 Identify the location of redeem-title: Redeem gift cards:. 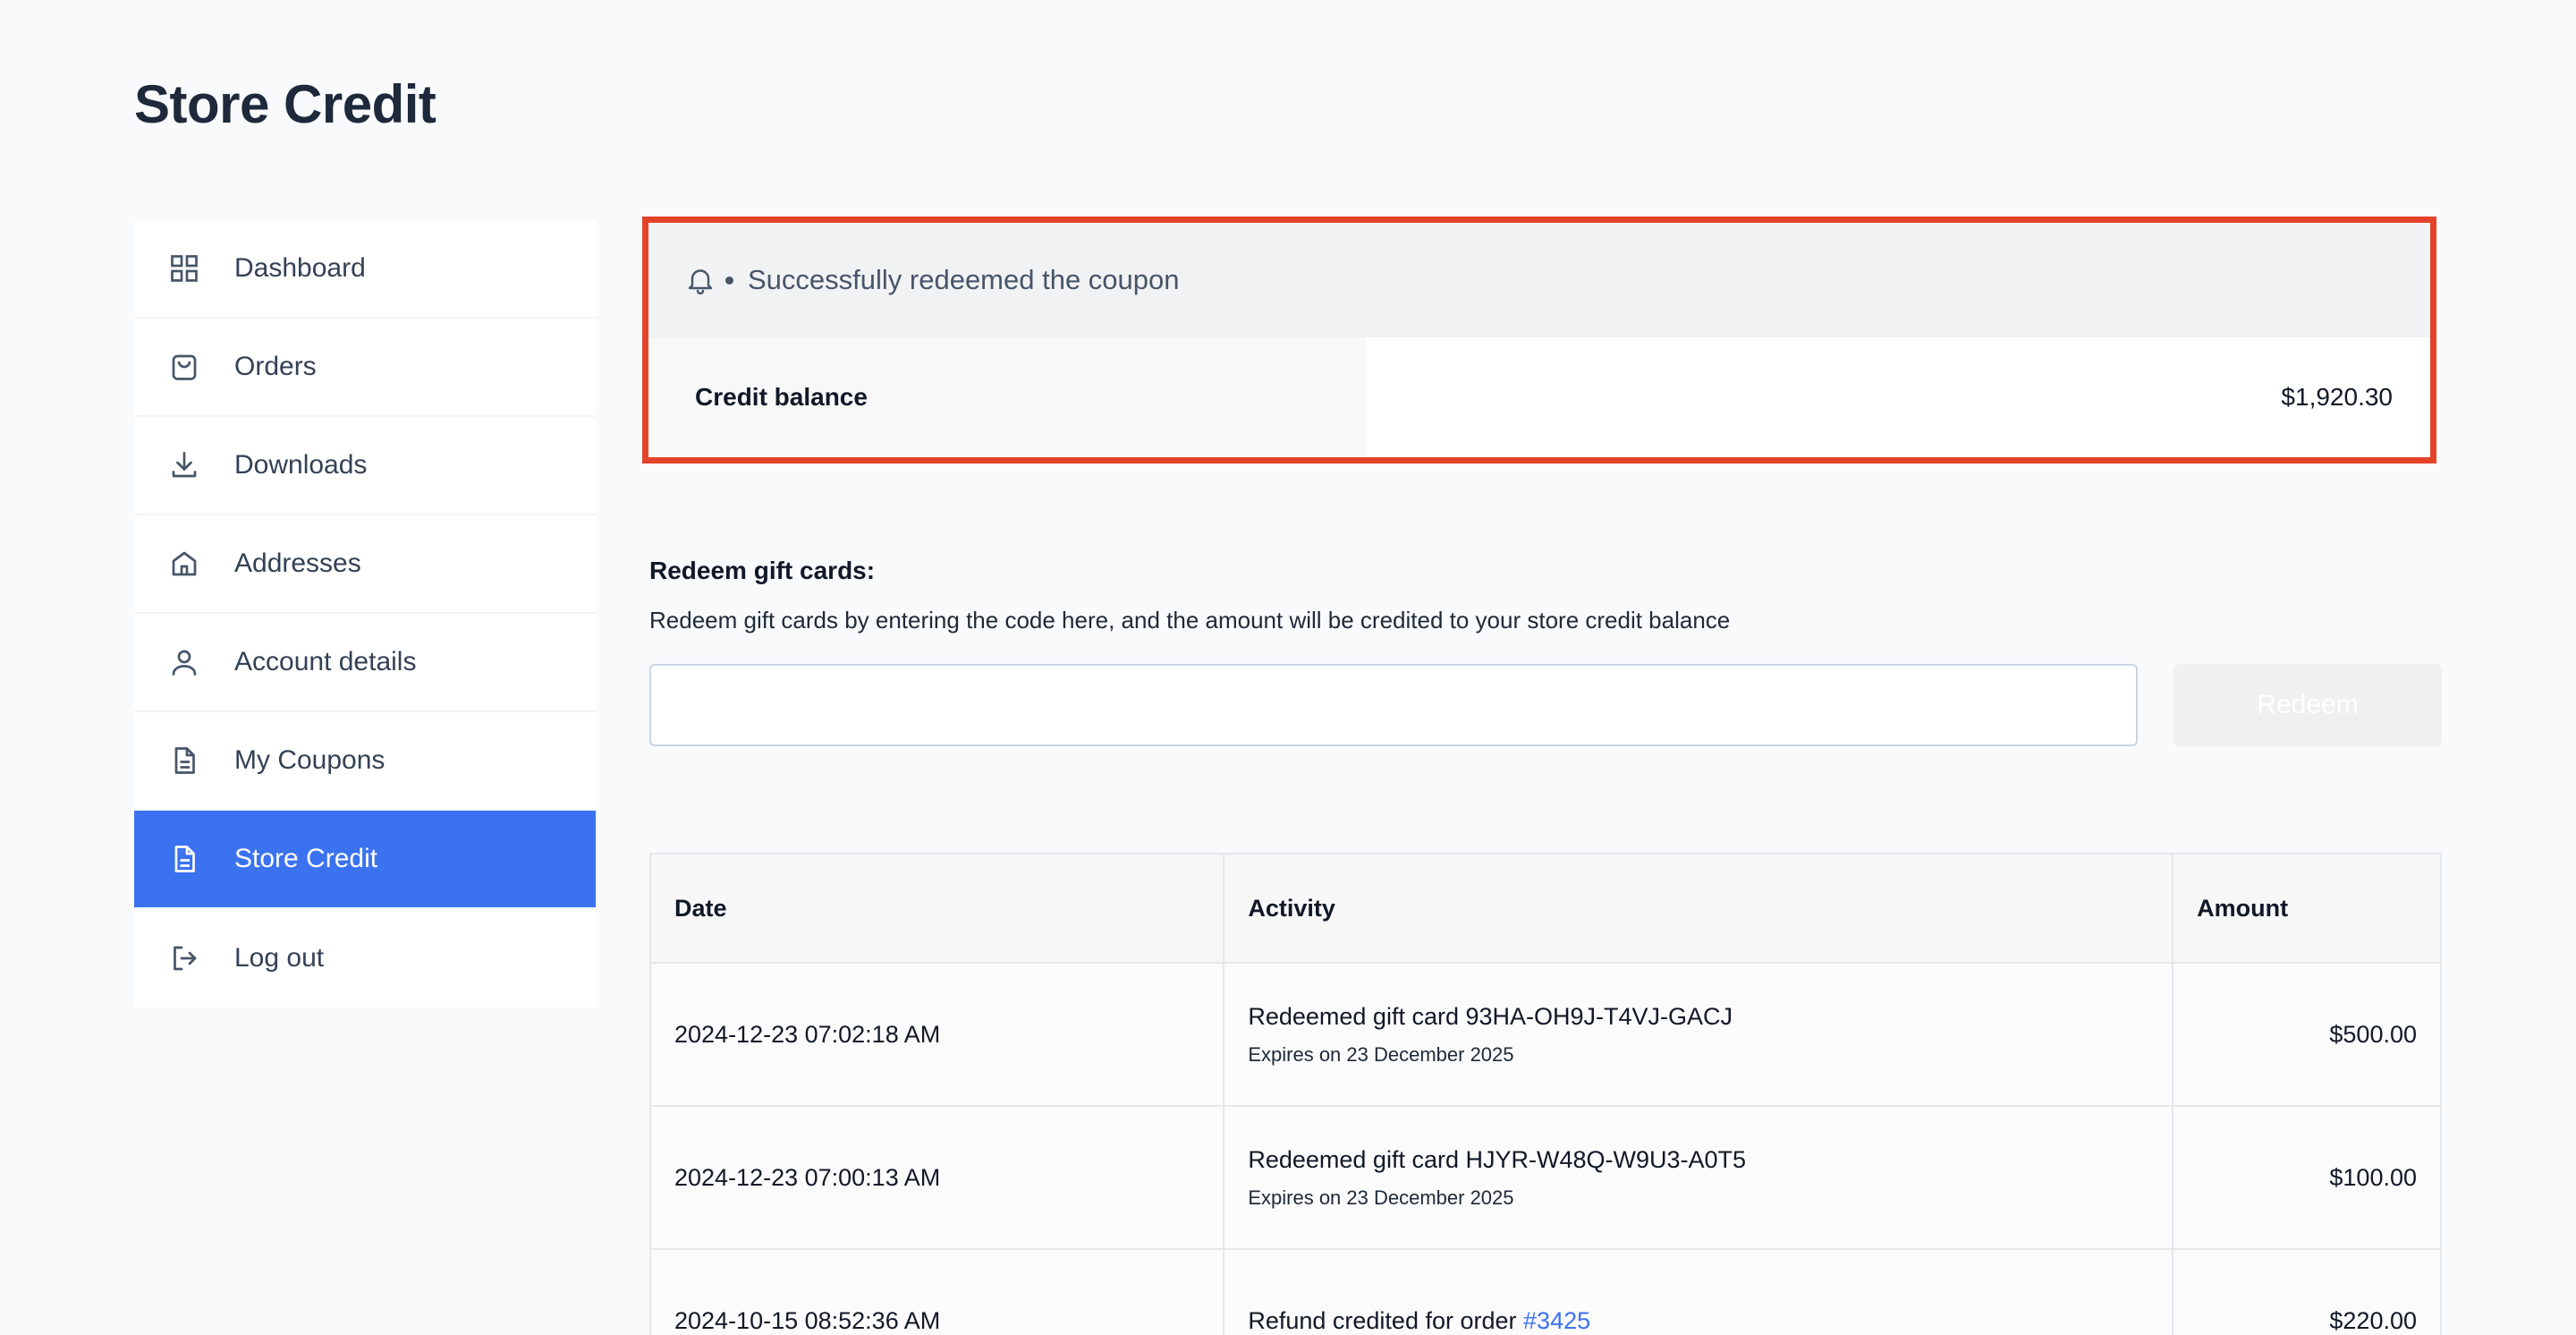
(762, 570).